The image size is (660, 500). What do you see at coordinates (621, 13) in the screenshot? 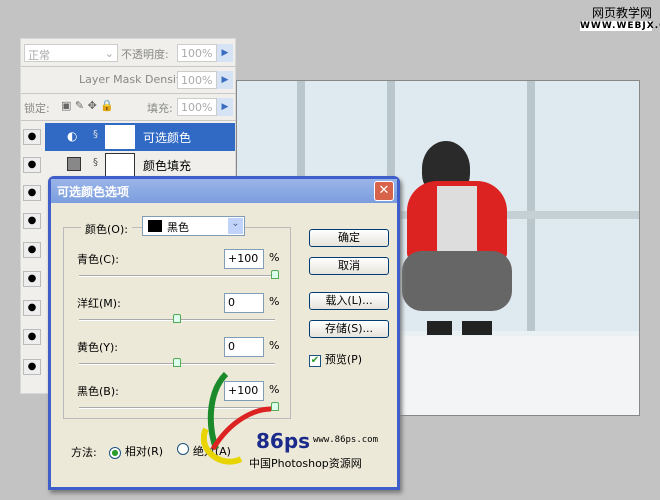
I see `watermark-title: 网页教学网` at bounding box center [621, 13].